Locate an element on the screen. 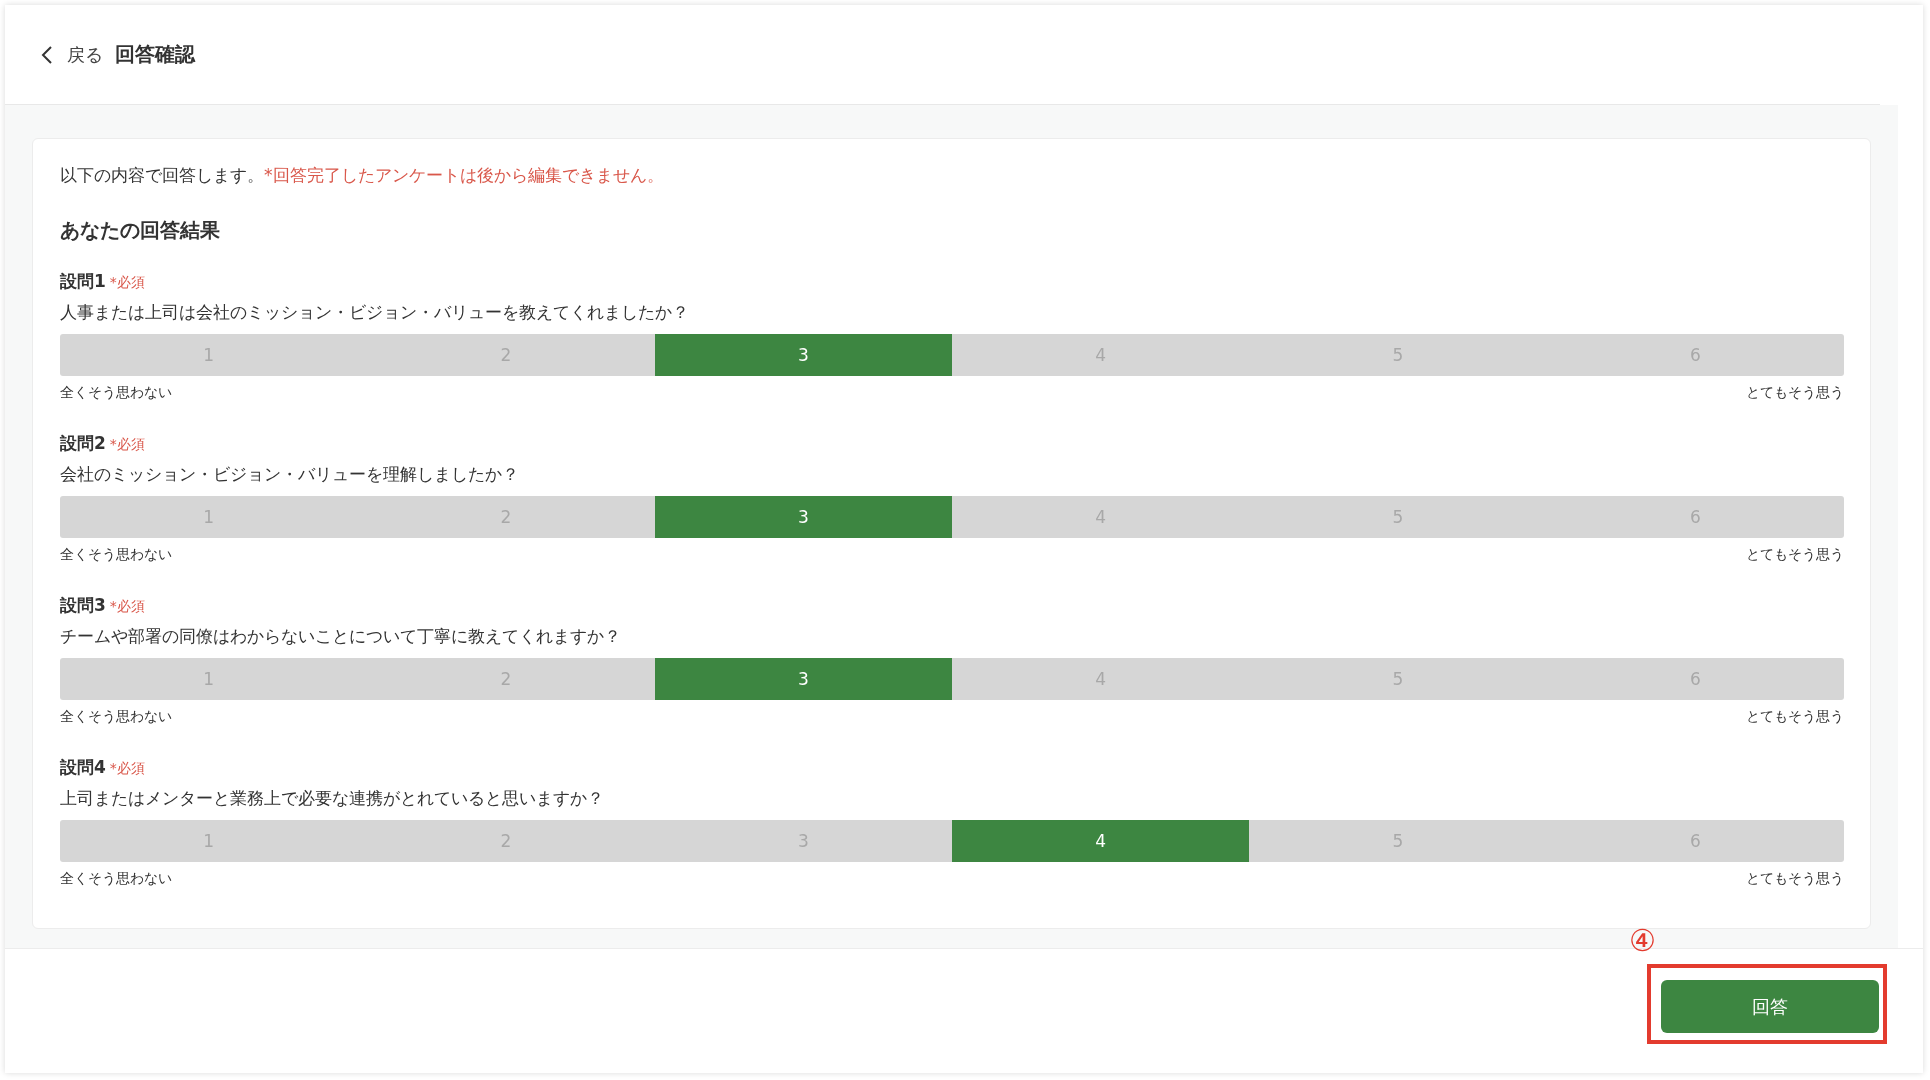 The height and width of the screenshot is (1080, 1930). question-text: チームや部署の同僚はわからないことについて丁寧に教えてくれますか？ is located at coordinates (341, 636).